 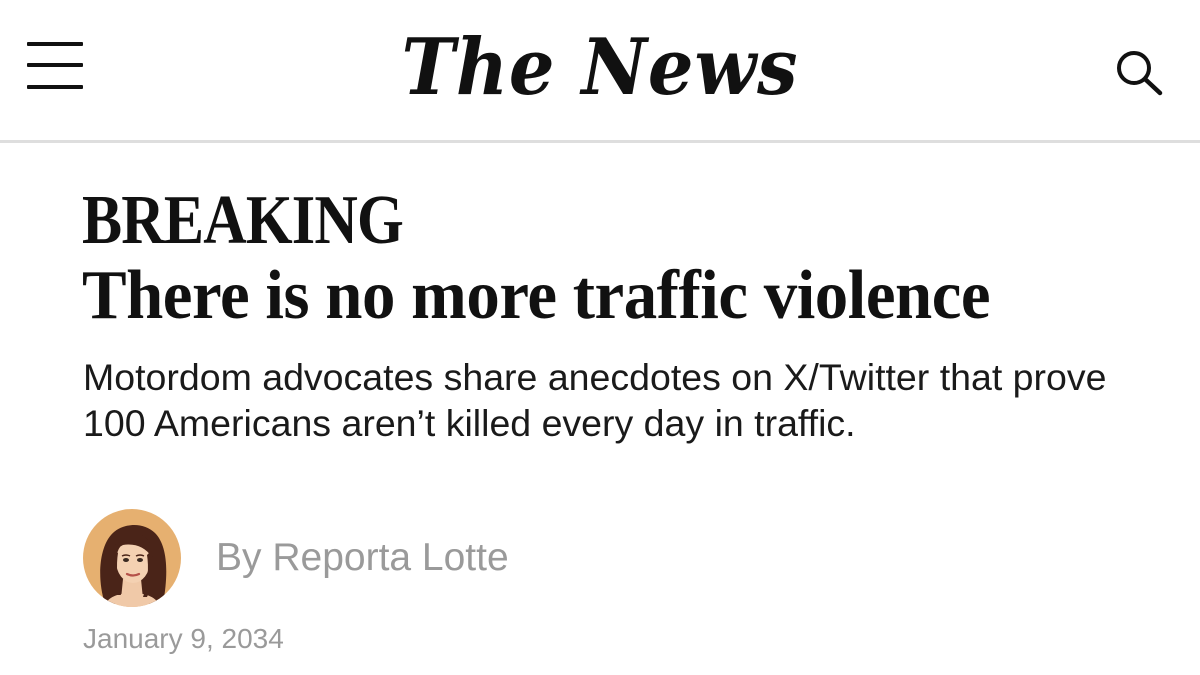 What do you see at coordinates (183, 638) in the screenshot?
I see `publish-date: January 9, 2034` at bounding box center [183, 638].